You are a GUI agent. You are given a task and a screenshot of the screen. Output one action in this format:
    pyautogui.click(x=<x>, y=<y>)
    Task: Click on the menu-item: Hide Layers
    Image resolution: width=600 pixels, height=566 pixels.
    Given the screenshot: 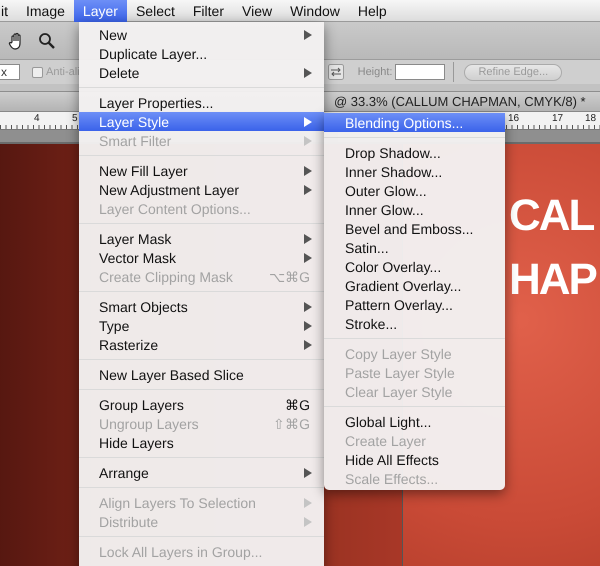 What is the action you would take?
    pyautogui.click(x=201, y=442)
    